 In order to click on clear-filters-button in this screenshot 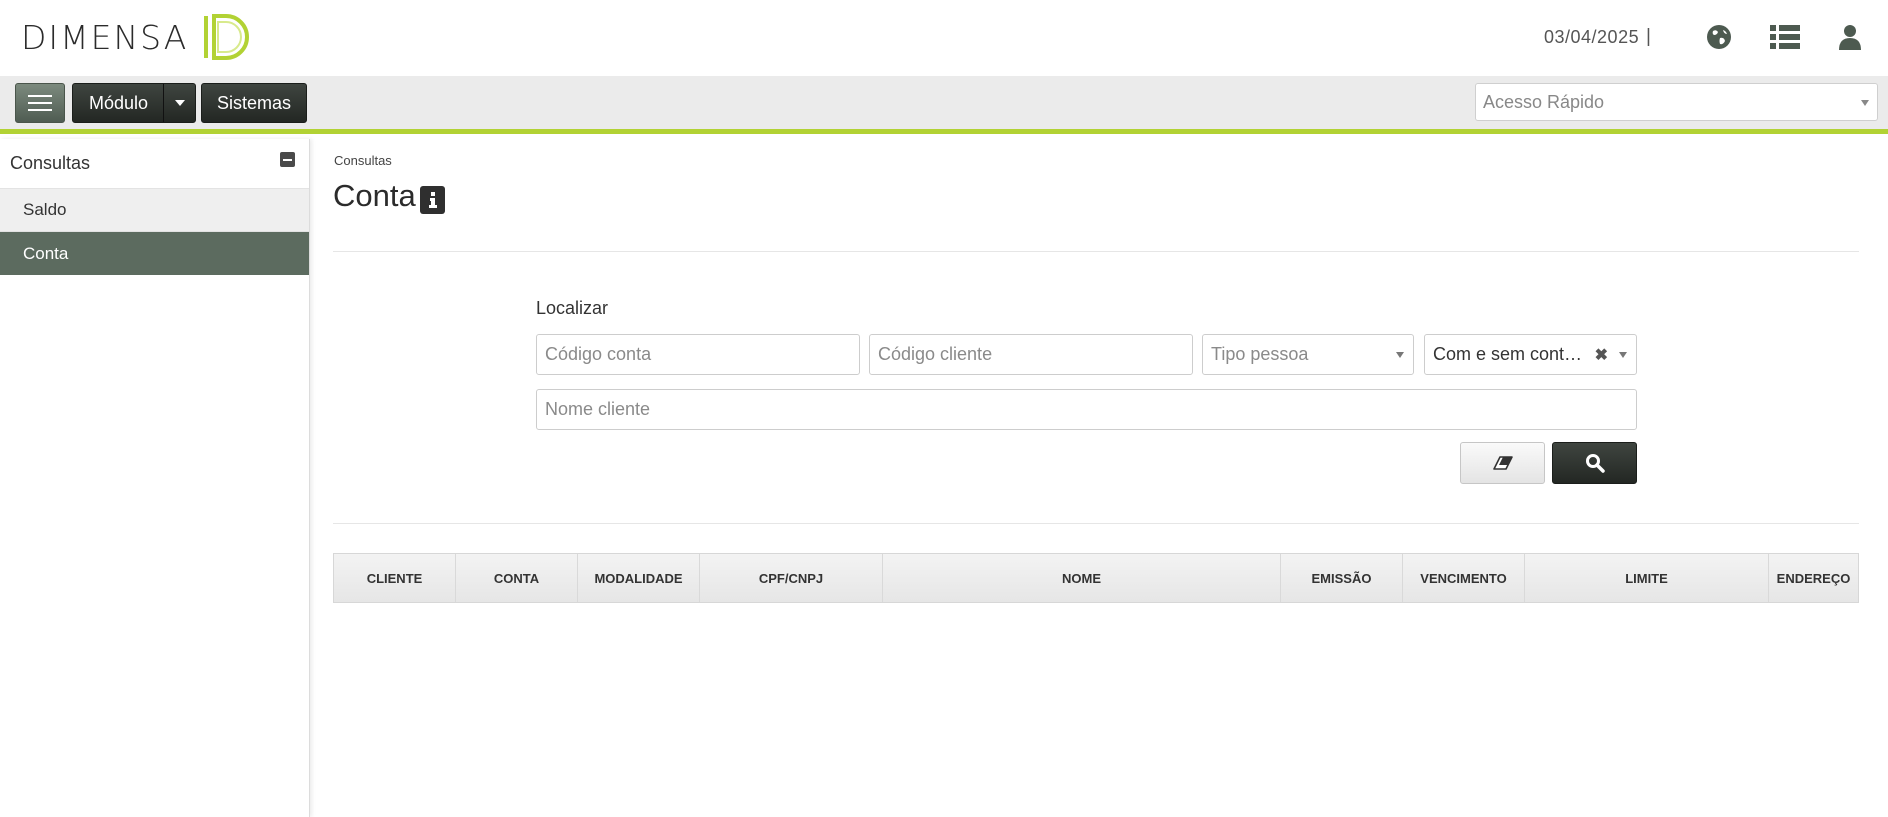, I will do `click(1502, 463)`.